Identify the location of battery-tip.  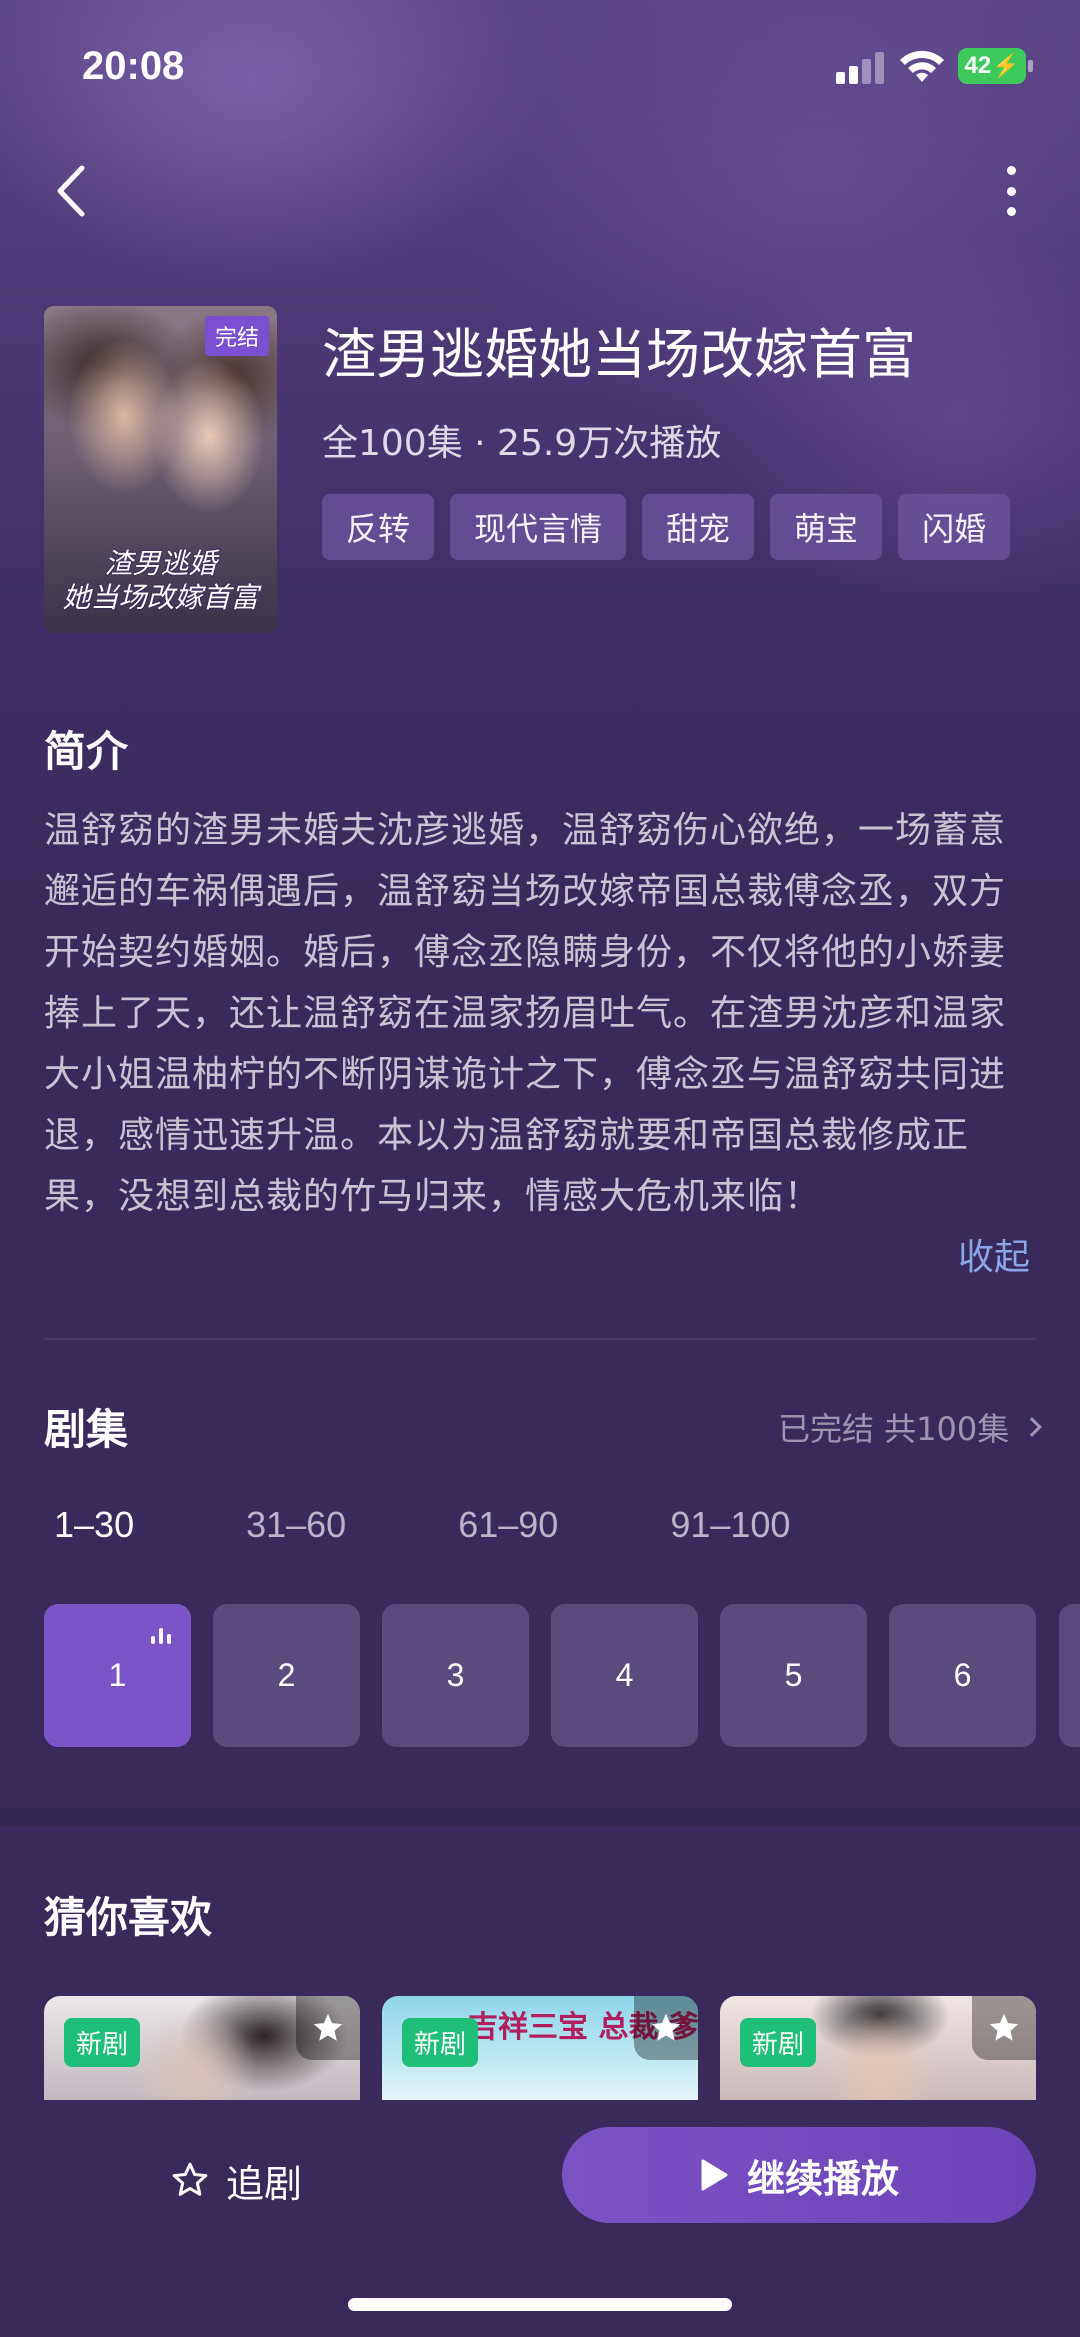
(1030, 66).